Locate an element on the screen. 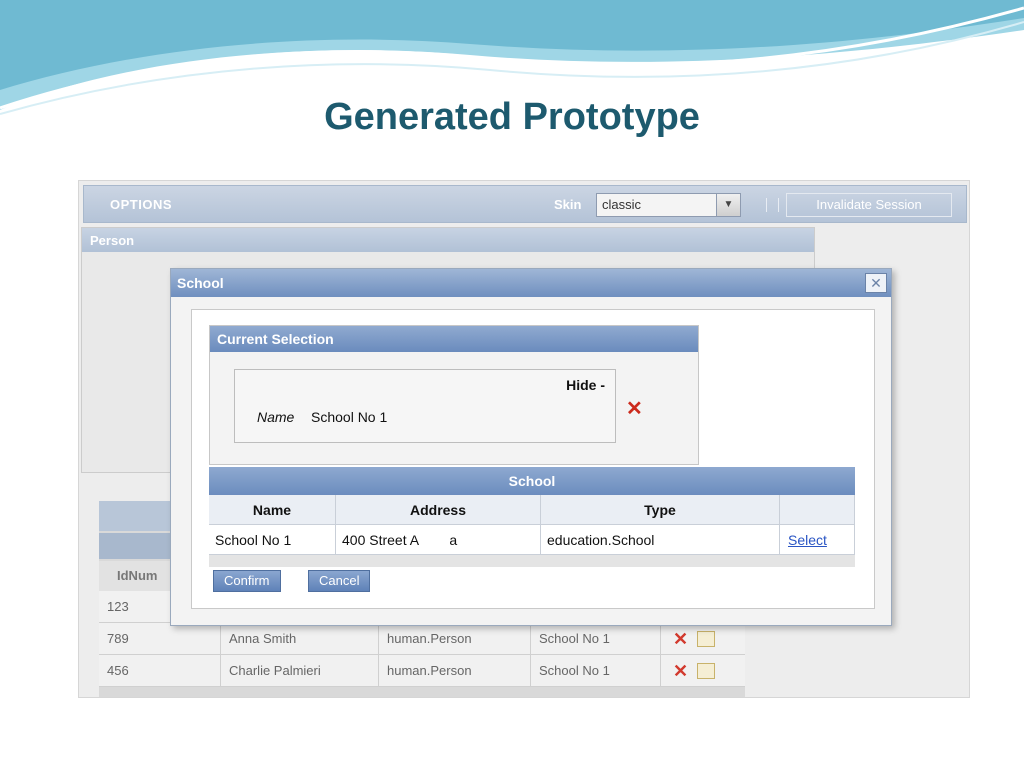 The height and width of the screenshot is (768, 1024). person-panel-title: Person is located at coordinates (448, 240).